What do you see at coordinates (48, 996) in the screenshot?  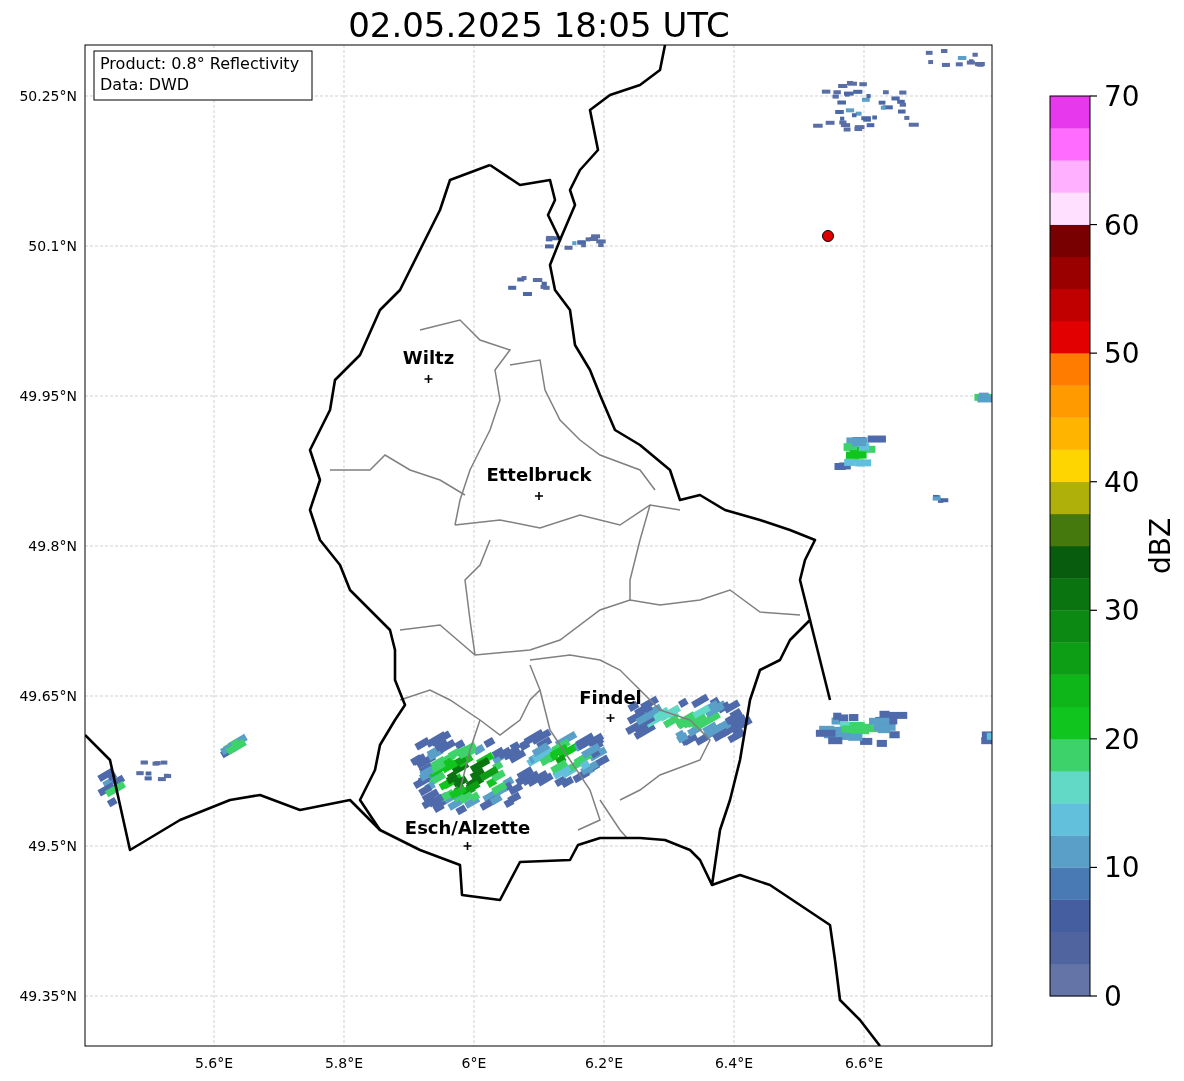 I see `axis-tick-label: 49.35°N` at bounding box center [48, 996].